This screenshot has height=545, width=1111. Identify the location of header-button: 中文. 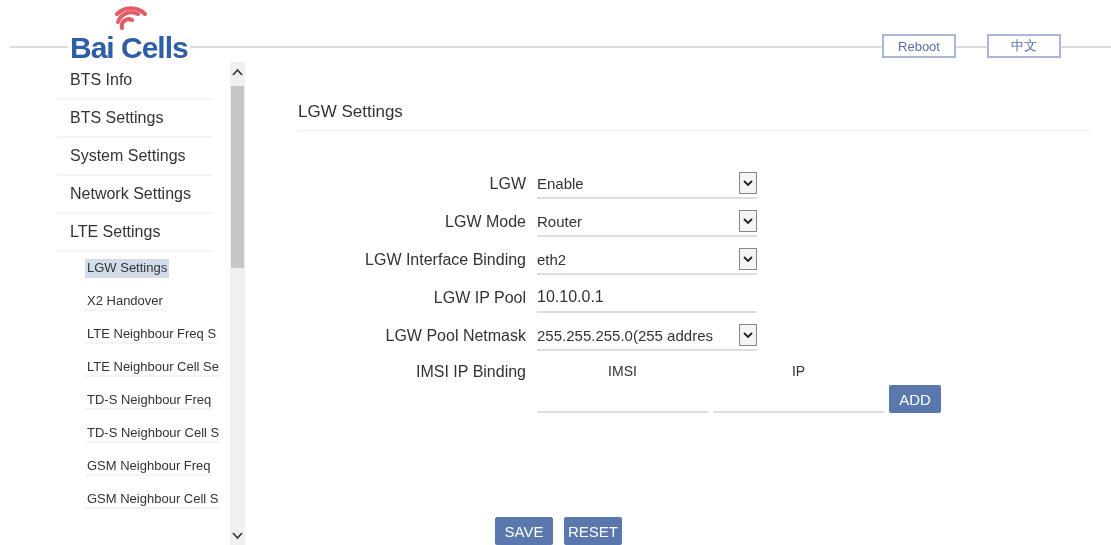
(1024, 46).